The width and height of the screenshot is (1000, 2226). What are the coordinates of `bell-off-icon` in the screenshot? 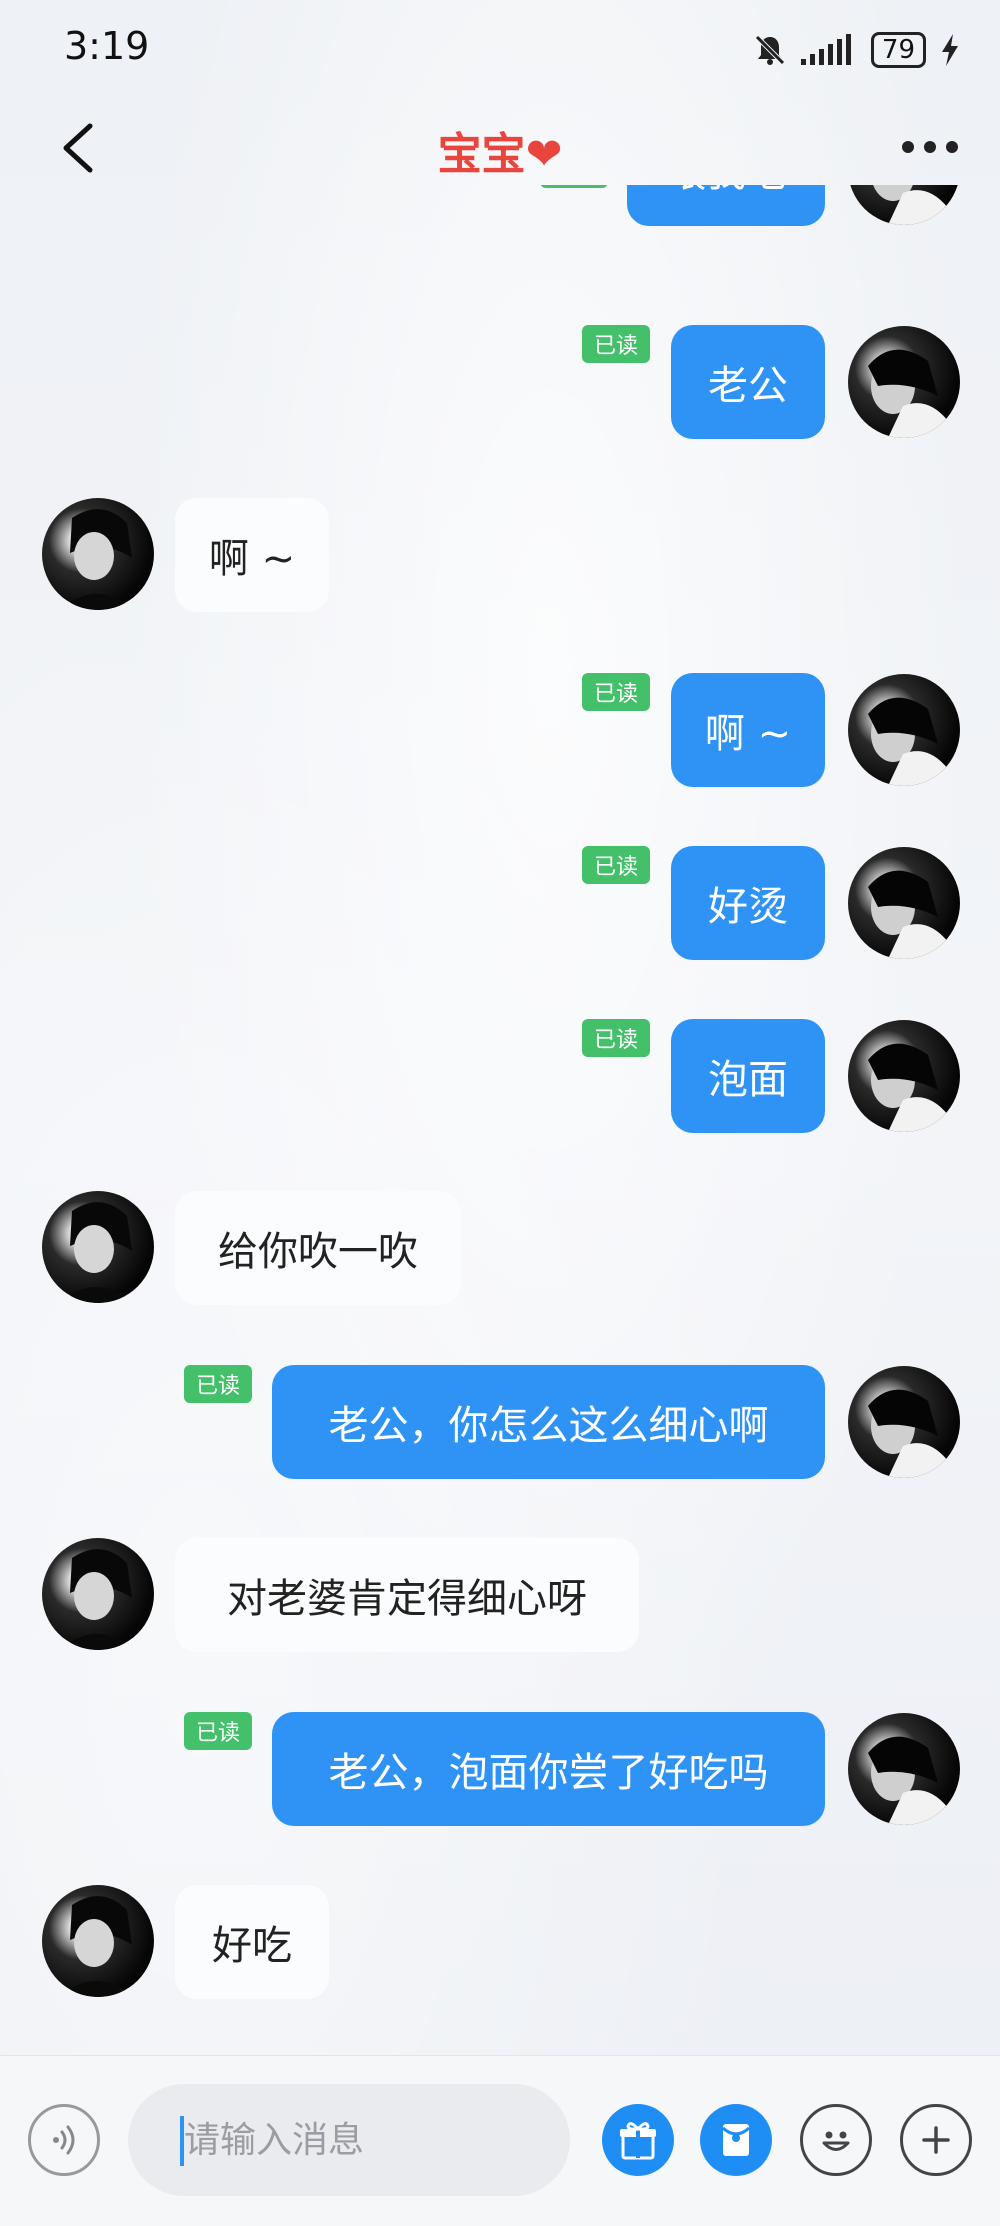 It's located at (770, 50).